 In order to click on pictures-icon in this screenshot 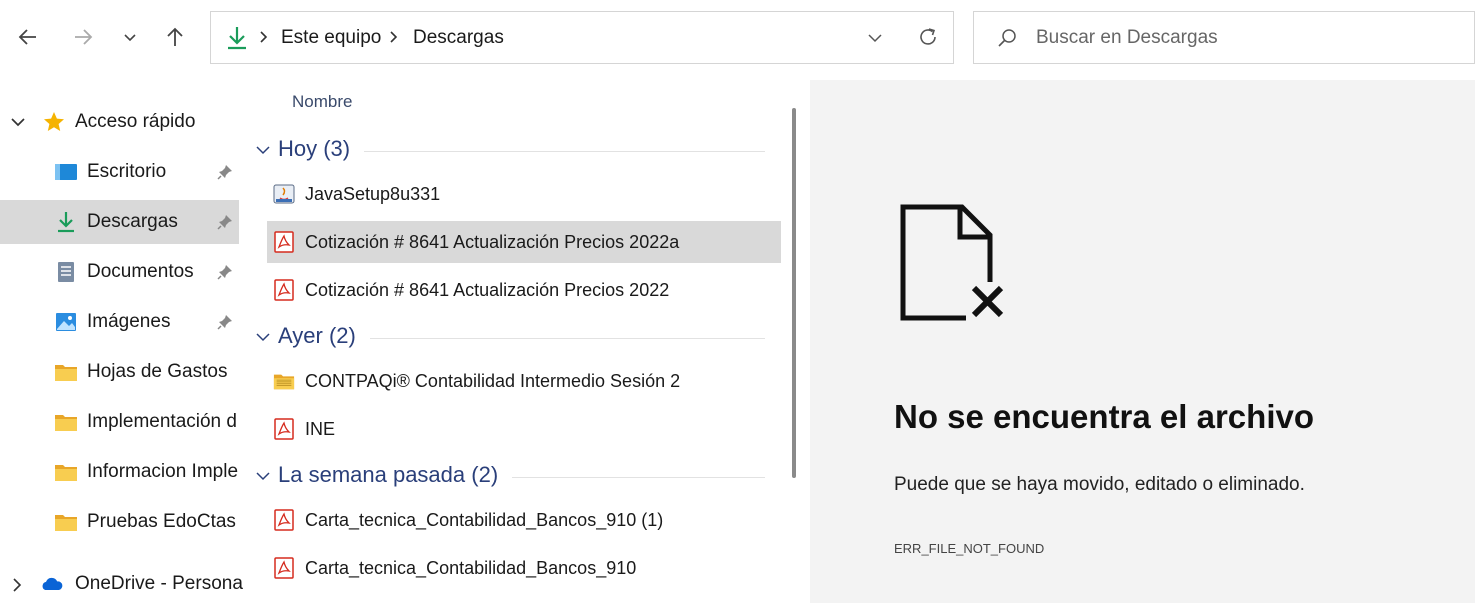, I will do `click(66, 322)`.